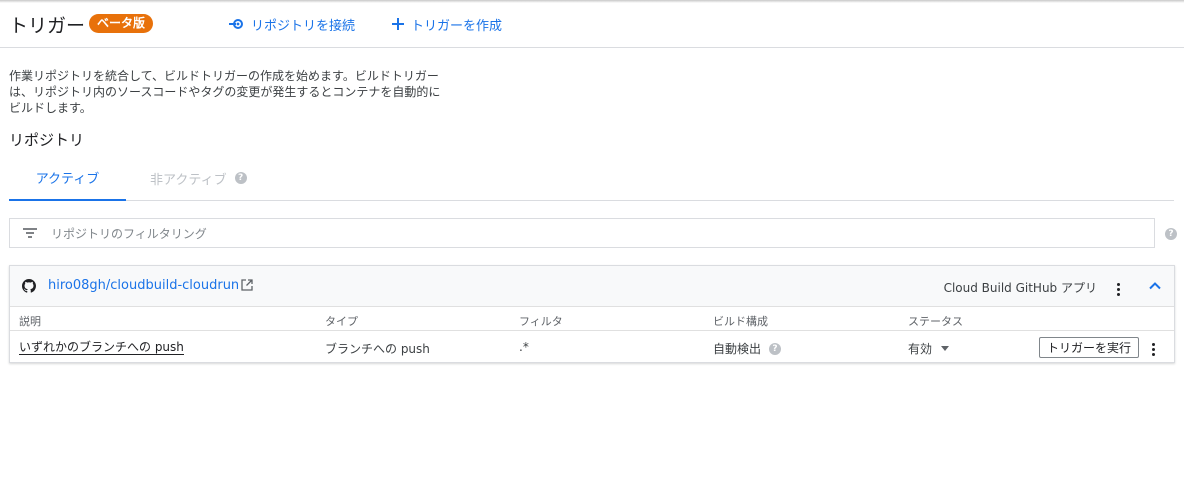 The width and height of the screenshot is (1184, 478). I want to click on repositories-heading: リポジトリ, so click(47, 140).